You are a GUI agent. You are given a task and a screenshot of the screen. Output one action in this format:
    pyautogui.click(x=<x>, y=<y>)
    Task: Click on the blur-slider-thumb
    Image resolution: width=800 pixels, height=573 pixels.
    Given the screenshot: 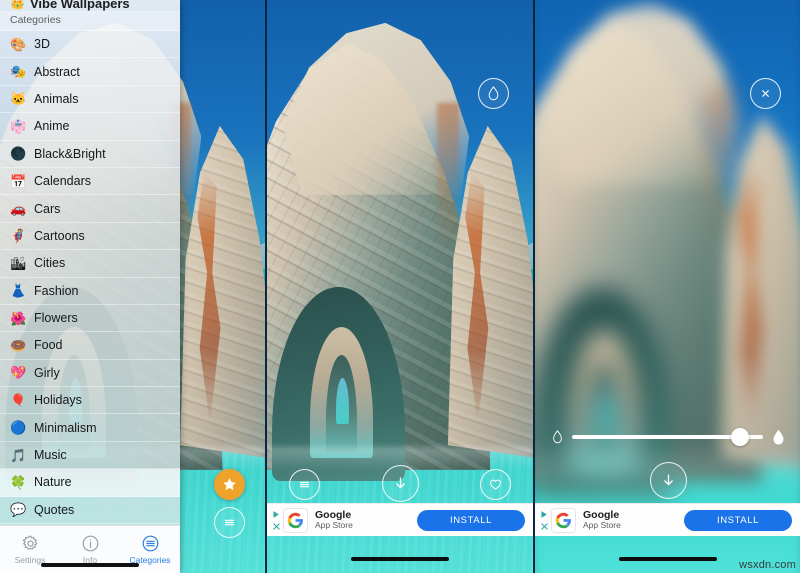 What is the action you would take?
    pyautogui.click(x=740, y=437)
    